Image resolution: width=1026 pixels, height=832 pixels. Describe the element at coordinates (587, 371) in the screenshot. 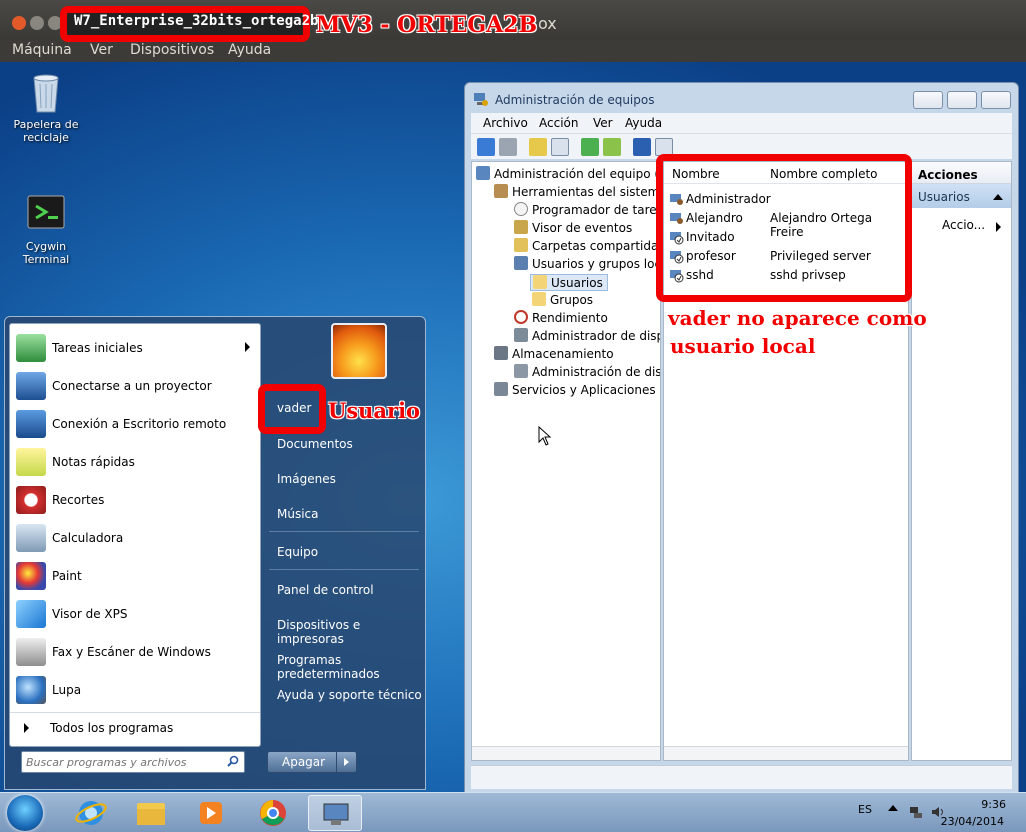

I see `tree-item: Administración de disco` at that location.